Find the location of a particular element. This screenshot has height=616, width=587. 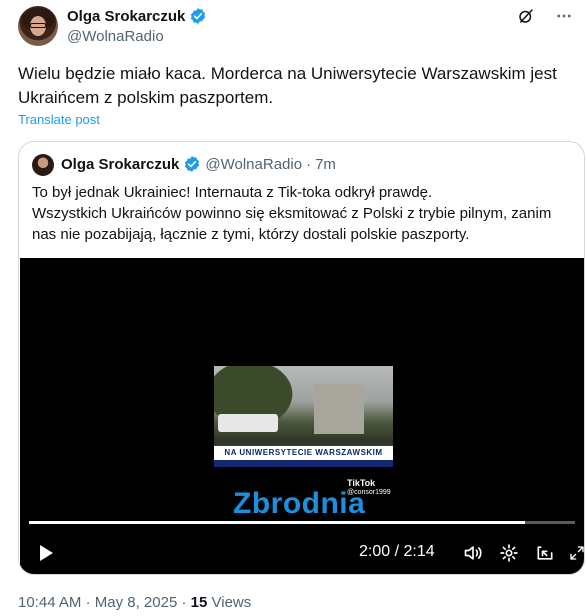

post-time: 10:44 AM is located at coordinates (49, 602).